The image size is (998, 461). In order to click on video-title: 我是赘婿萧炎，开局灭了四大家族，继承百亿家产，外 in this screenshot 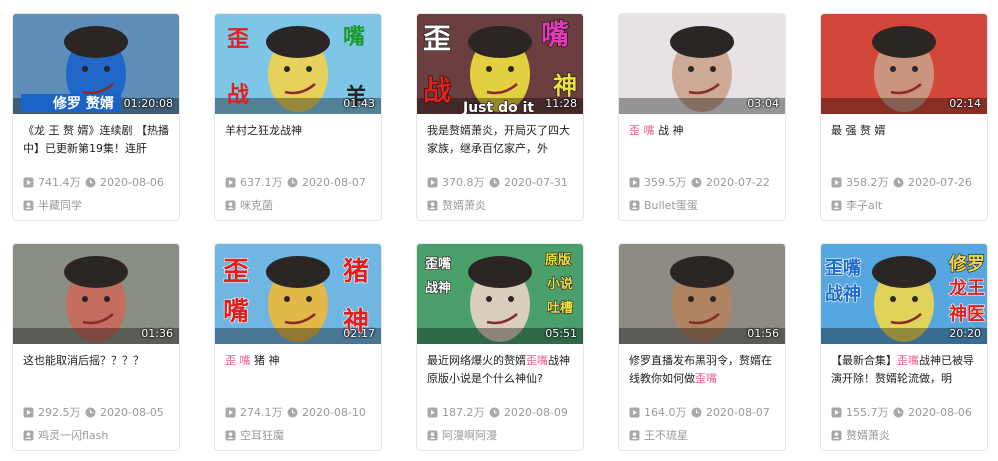, I will do `click(500, 140)`.